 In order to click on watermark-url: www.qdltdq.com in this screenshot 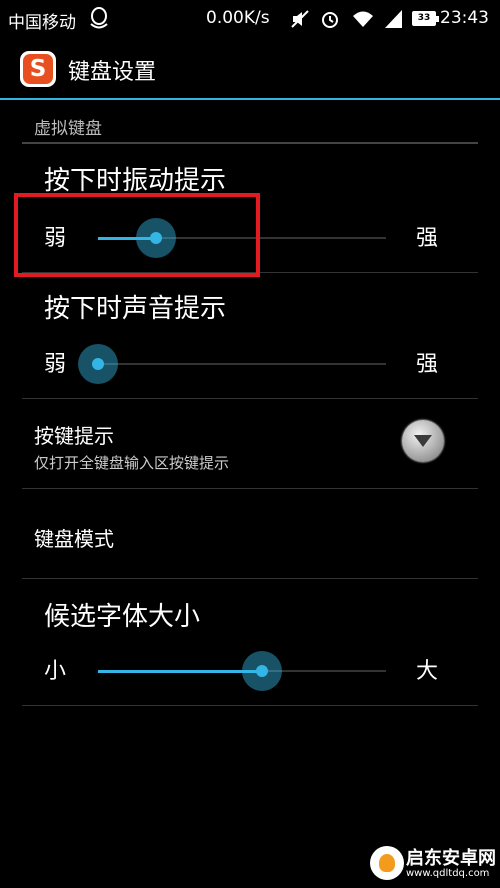, I will do `click(448, 873)`.